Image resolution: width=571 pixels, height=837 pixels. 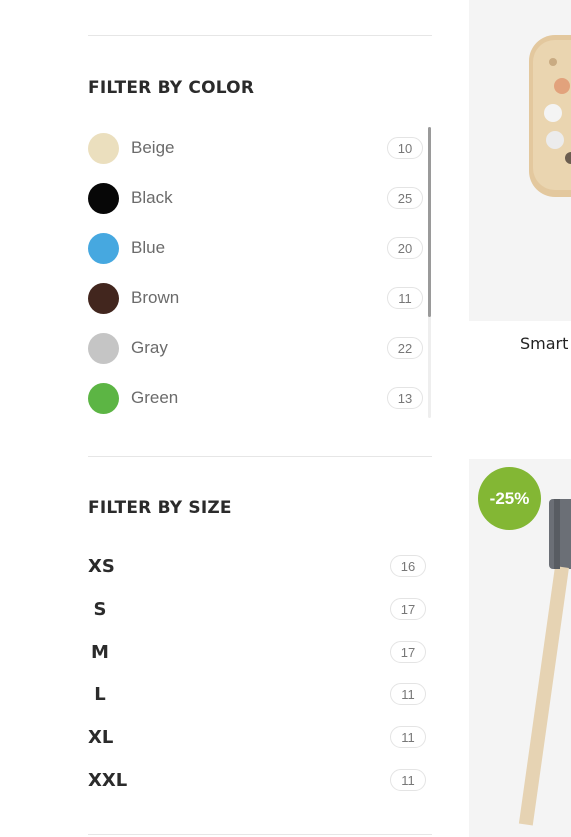 I want to click on count-badge: 13, so click(x=405, y=398).